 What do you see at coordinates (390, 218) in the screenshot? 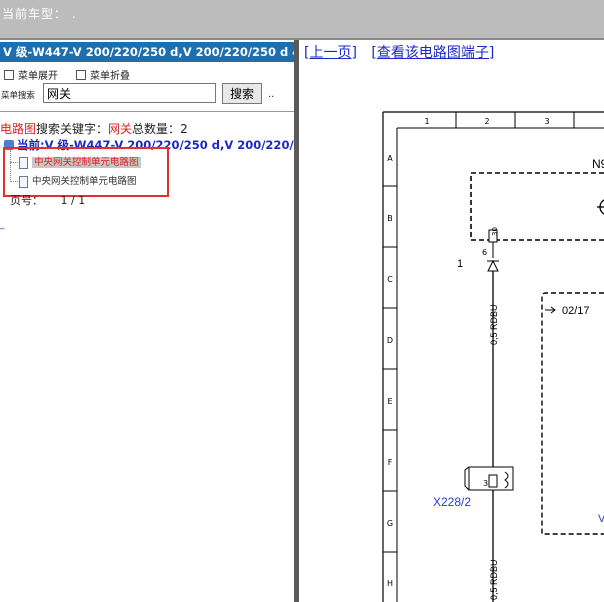
I see `row-label: B` at bounding box center [390, 218].